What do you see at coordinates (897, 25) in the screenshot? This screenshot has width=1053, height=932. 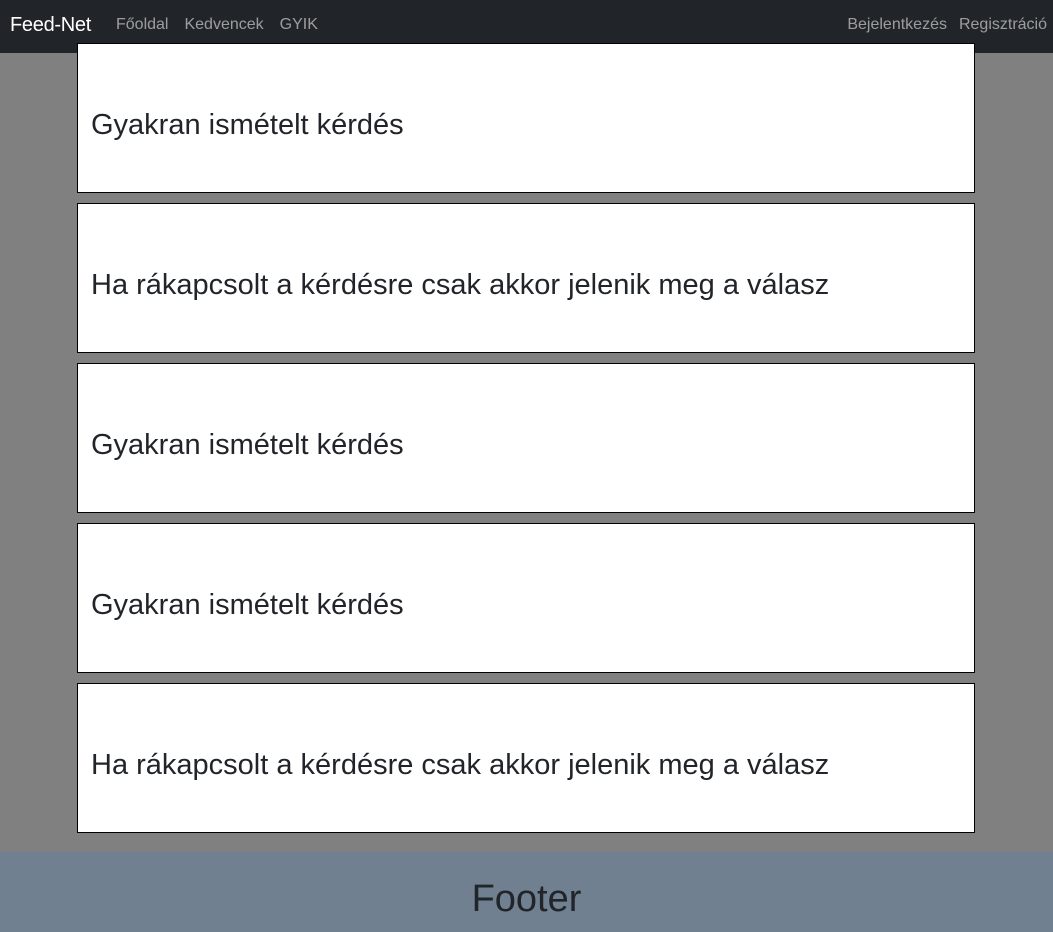 I see `login-link: Bejelentkezés` at bounding box center [897, 25].